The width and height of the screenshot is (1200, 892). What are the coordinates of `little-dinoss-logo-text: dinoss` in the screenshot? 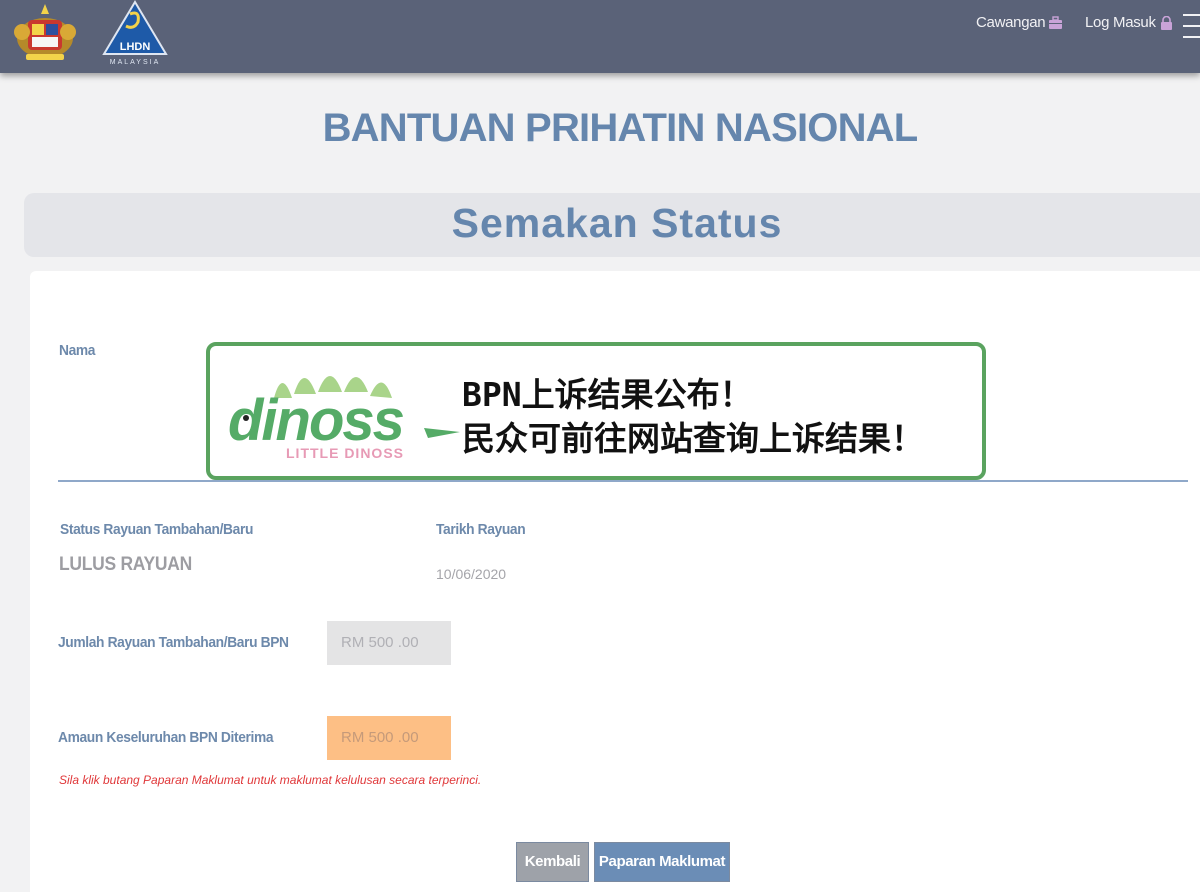 It's located at (316, 420).